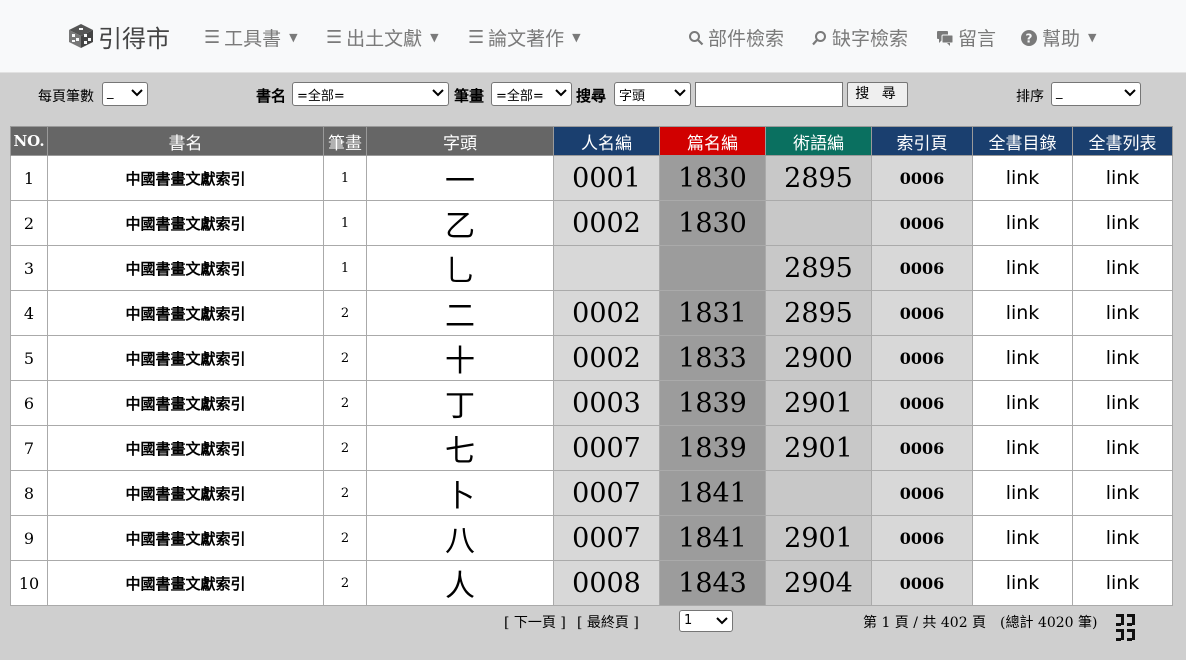 The width and height of the screenshot is (1186, 660). Describe the element at coordinates (119, 36) in the screenshot. I see `brand: 引得市` at that location.